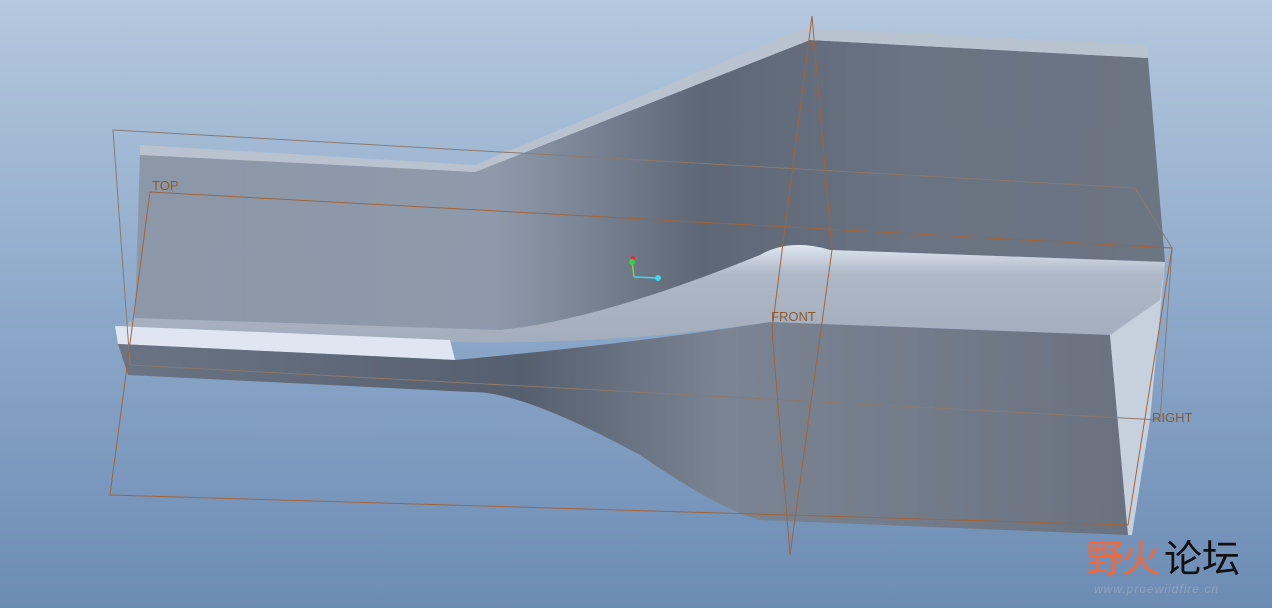  What do you see at coordinates (793, 316) in the screenshot?
I see `datum-label-front: FRONT` at bounding box center [793, 316].